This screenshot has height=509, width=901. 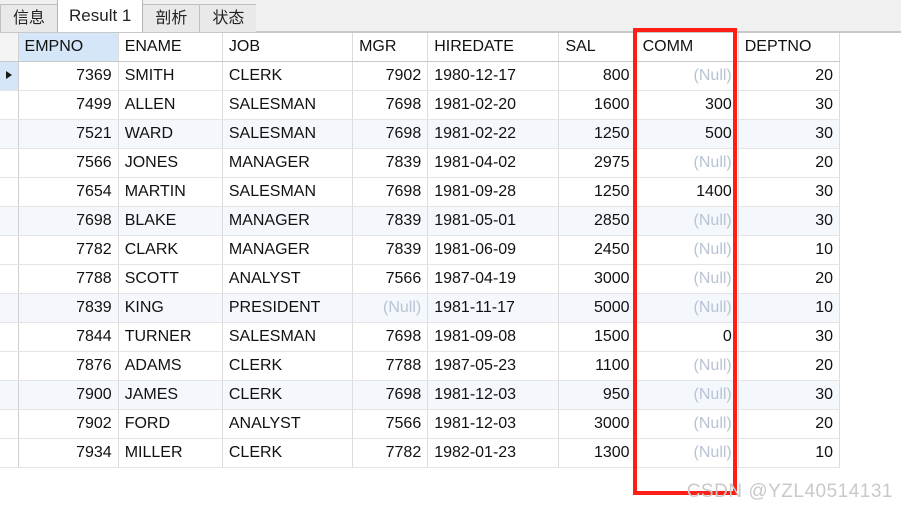 I want to click on cell-mgr: 7782, so click(x=390, y=453).